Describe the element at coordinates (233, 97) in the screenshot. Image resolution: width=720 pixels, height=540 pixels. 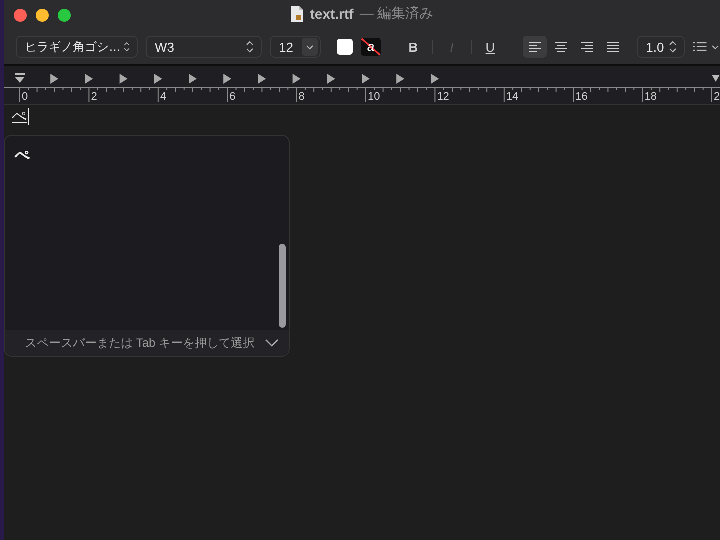
I see `ruler-number: 6` at that location.